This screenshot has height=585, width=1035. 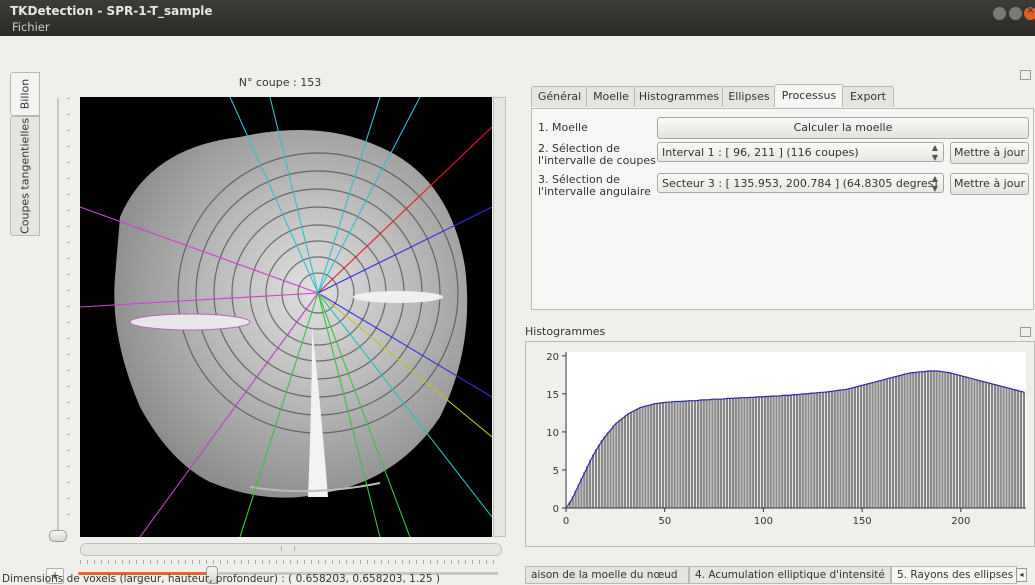 I want to click on x-tick-label: 100, so click(x=763, y=521).